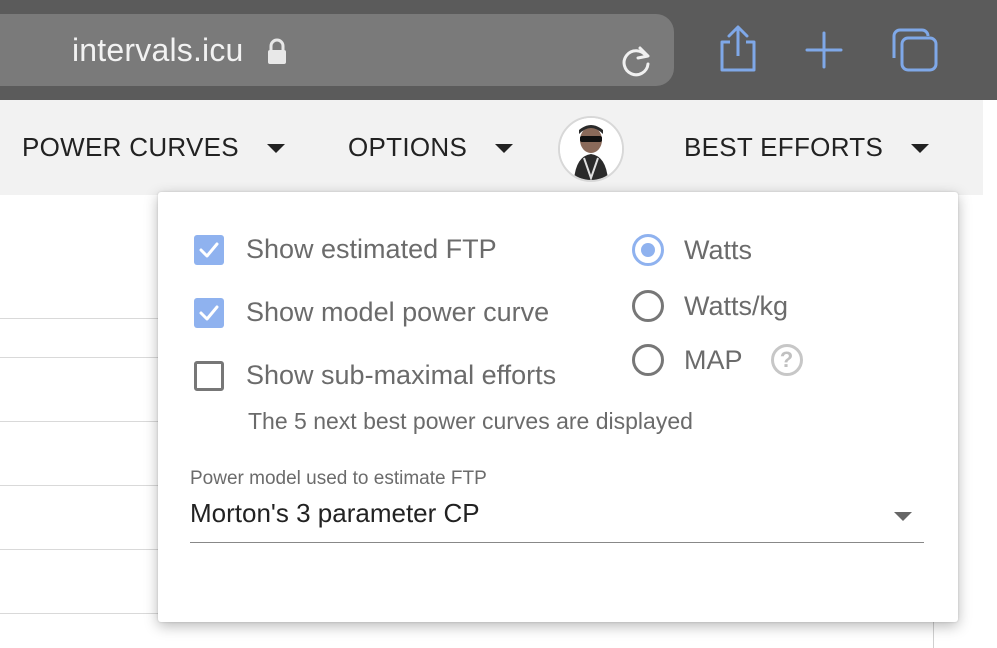 The width and height of the screenshot is (997, 648). I want to click on show-estimated-ftp-label: Show estimated FTP, so click(371, 249).